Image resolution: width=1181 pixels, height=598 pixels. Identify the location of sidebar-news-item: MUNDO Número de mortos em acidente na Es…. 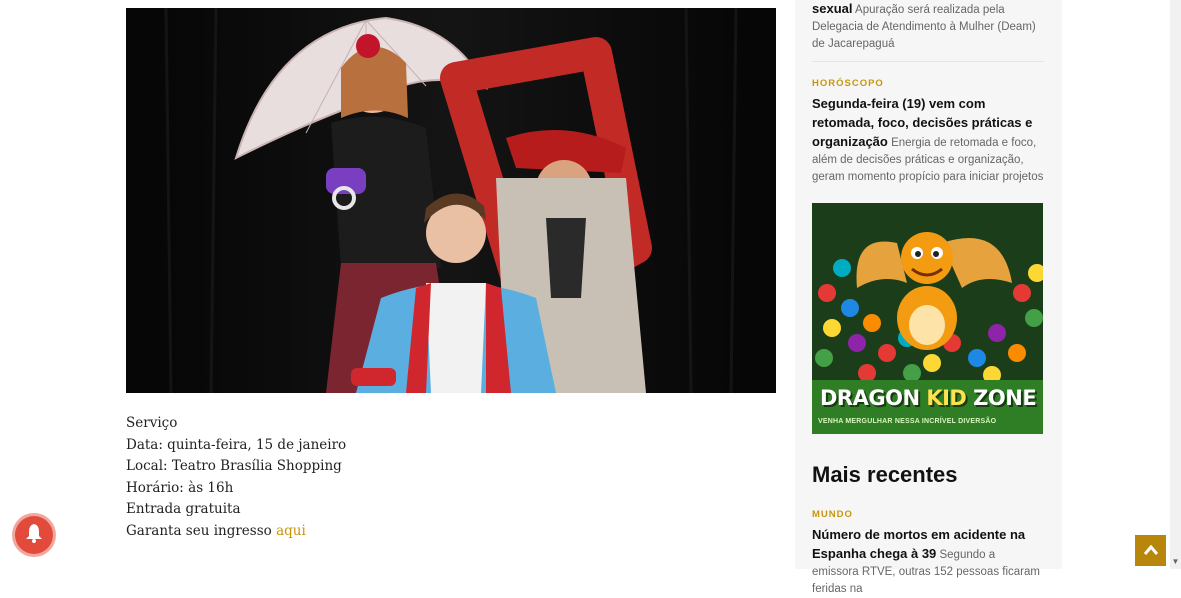
(928, 553).